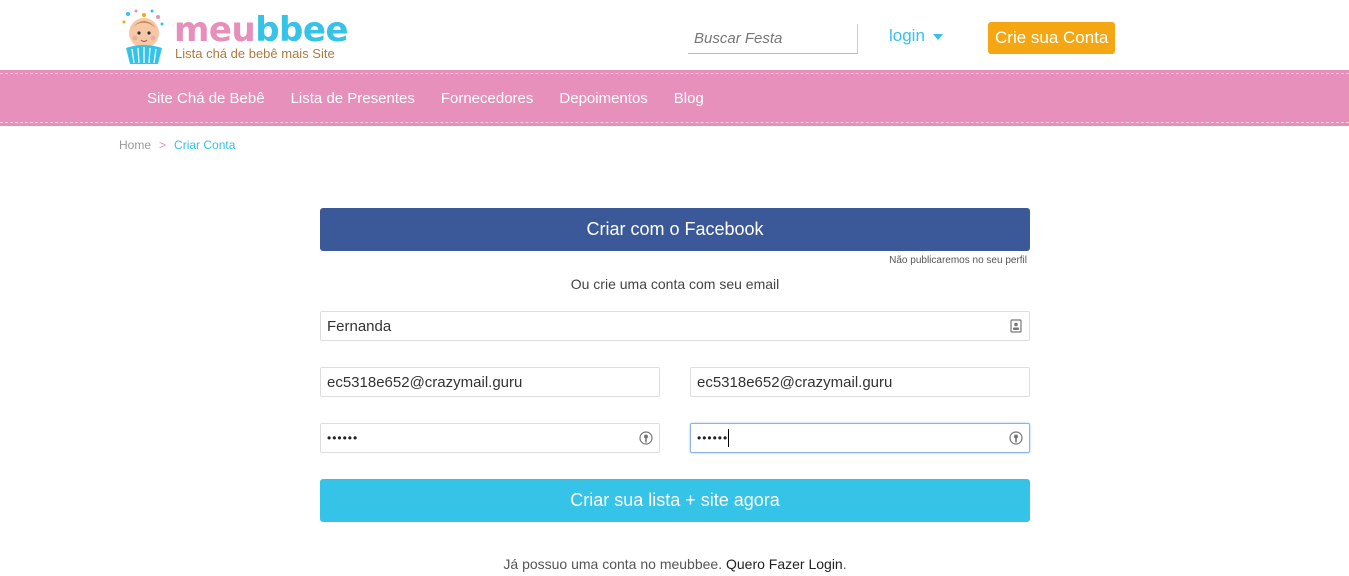 This screenshot has width=1349, height=576. Describe the element at coordinates (301, 30) in the screenshot. I see `logo-bbee: bbee` at that location.